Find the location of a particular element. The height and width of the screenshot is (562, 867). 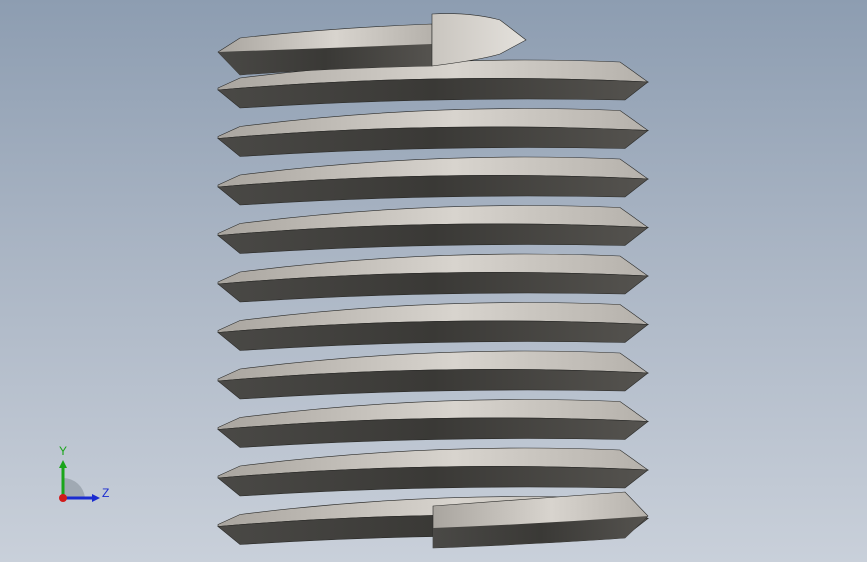

z-axis-label: Z is located at coordinates (105, 493).